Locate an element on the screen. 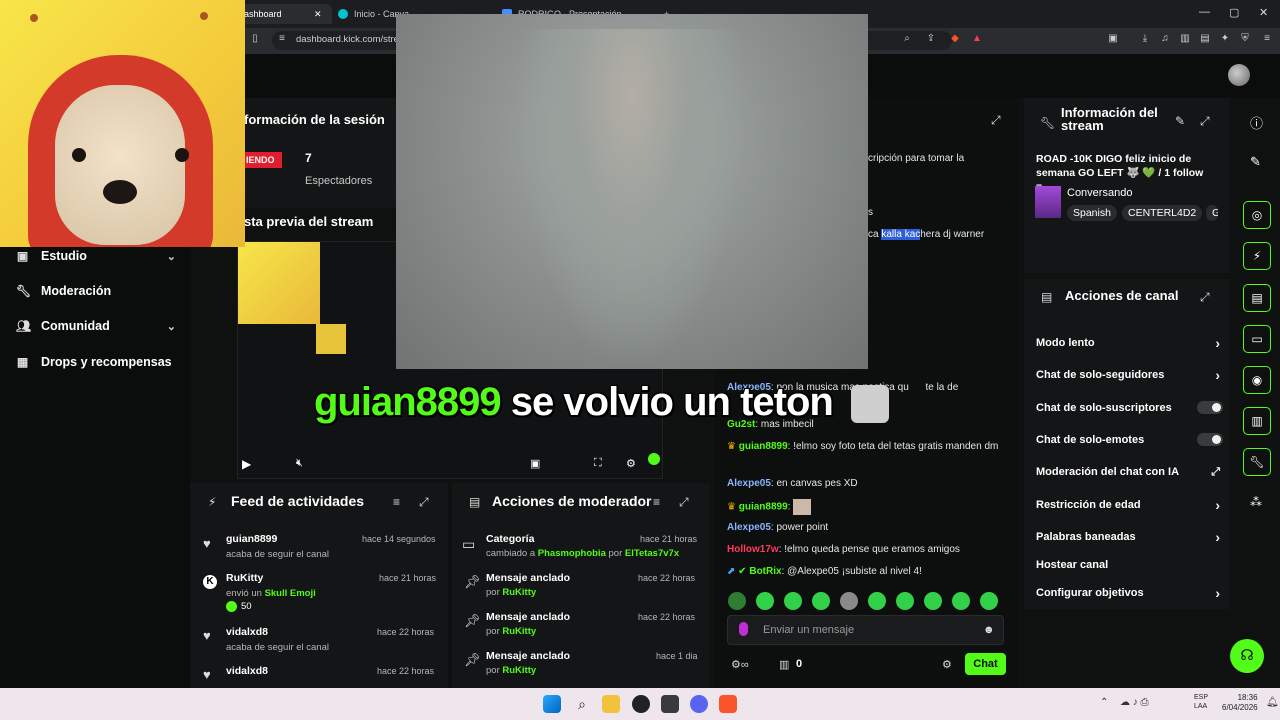 The image size is (1280, 720). chat-username: BotRix is located at coordinates (765, 571).